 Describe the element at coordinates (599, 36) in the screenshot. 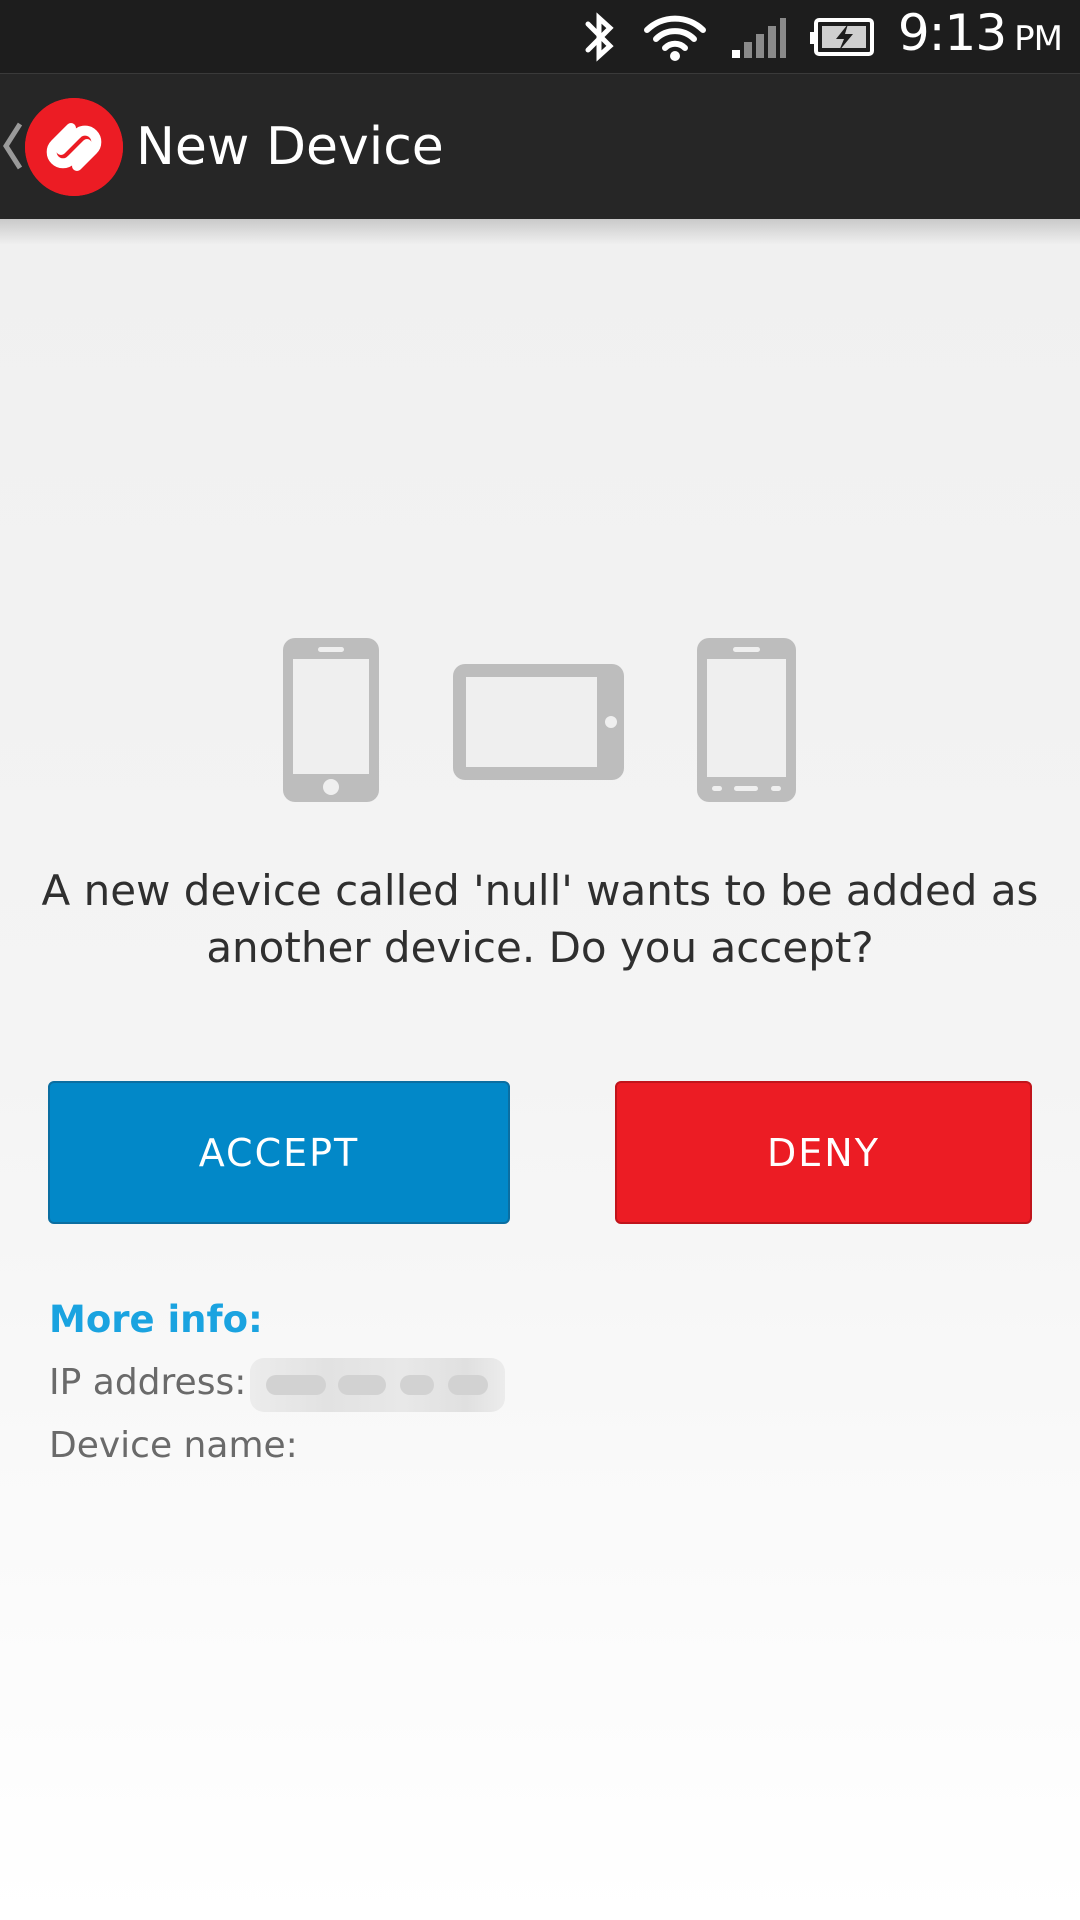

I see `bluetooth-icon` at that location.